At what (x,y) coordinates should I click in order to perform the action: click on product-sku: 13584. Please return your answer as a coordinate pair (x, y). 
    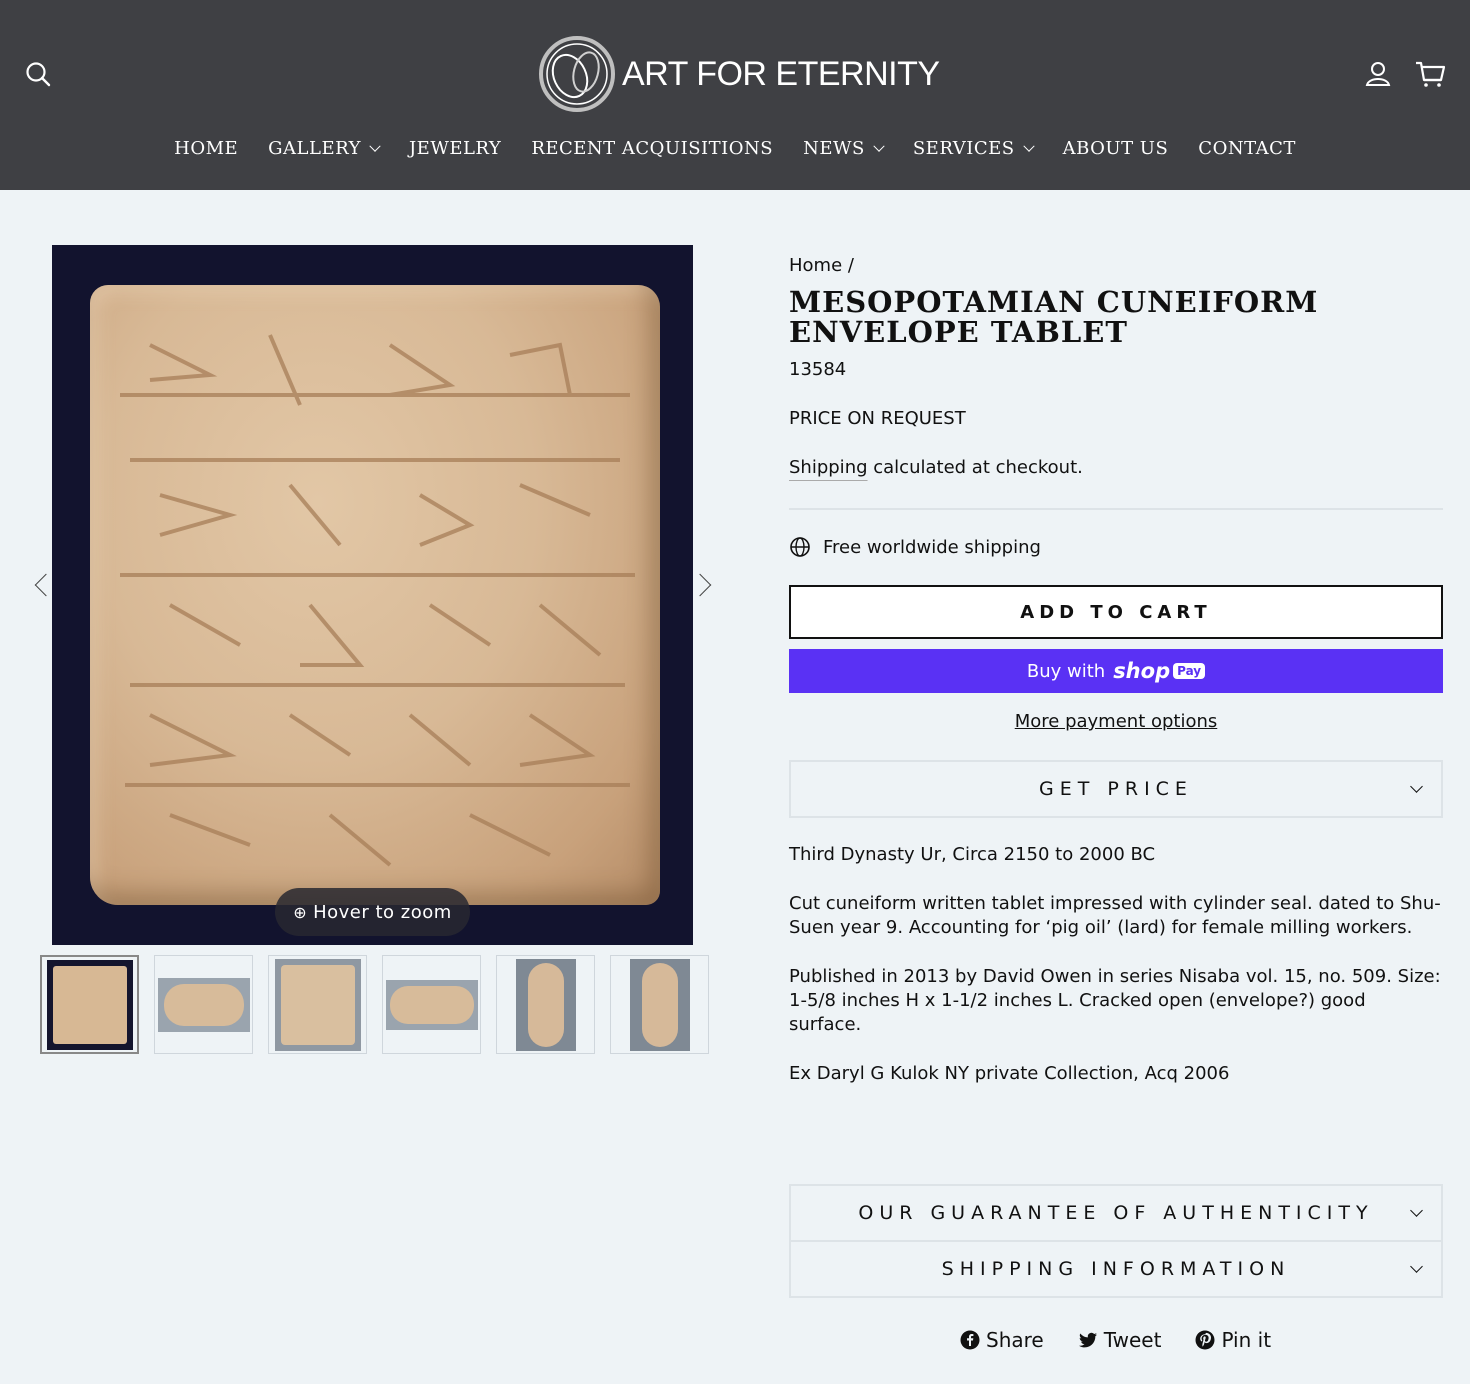
    Looking at the image, I should click on (818, 369).